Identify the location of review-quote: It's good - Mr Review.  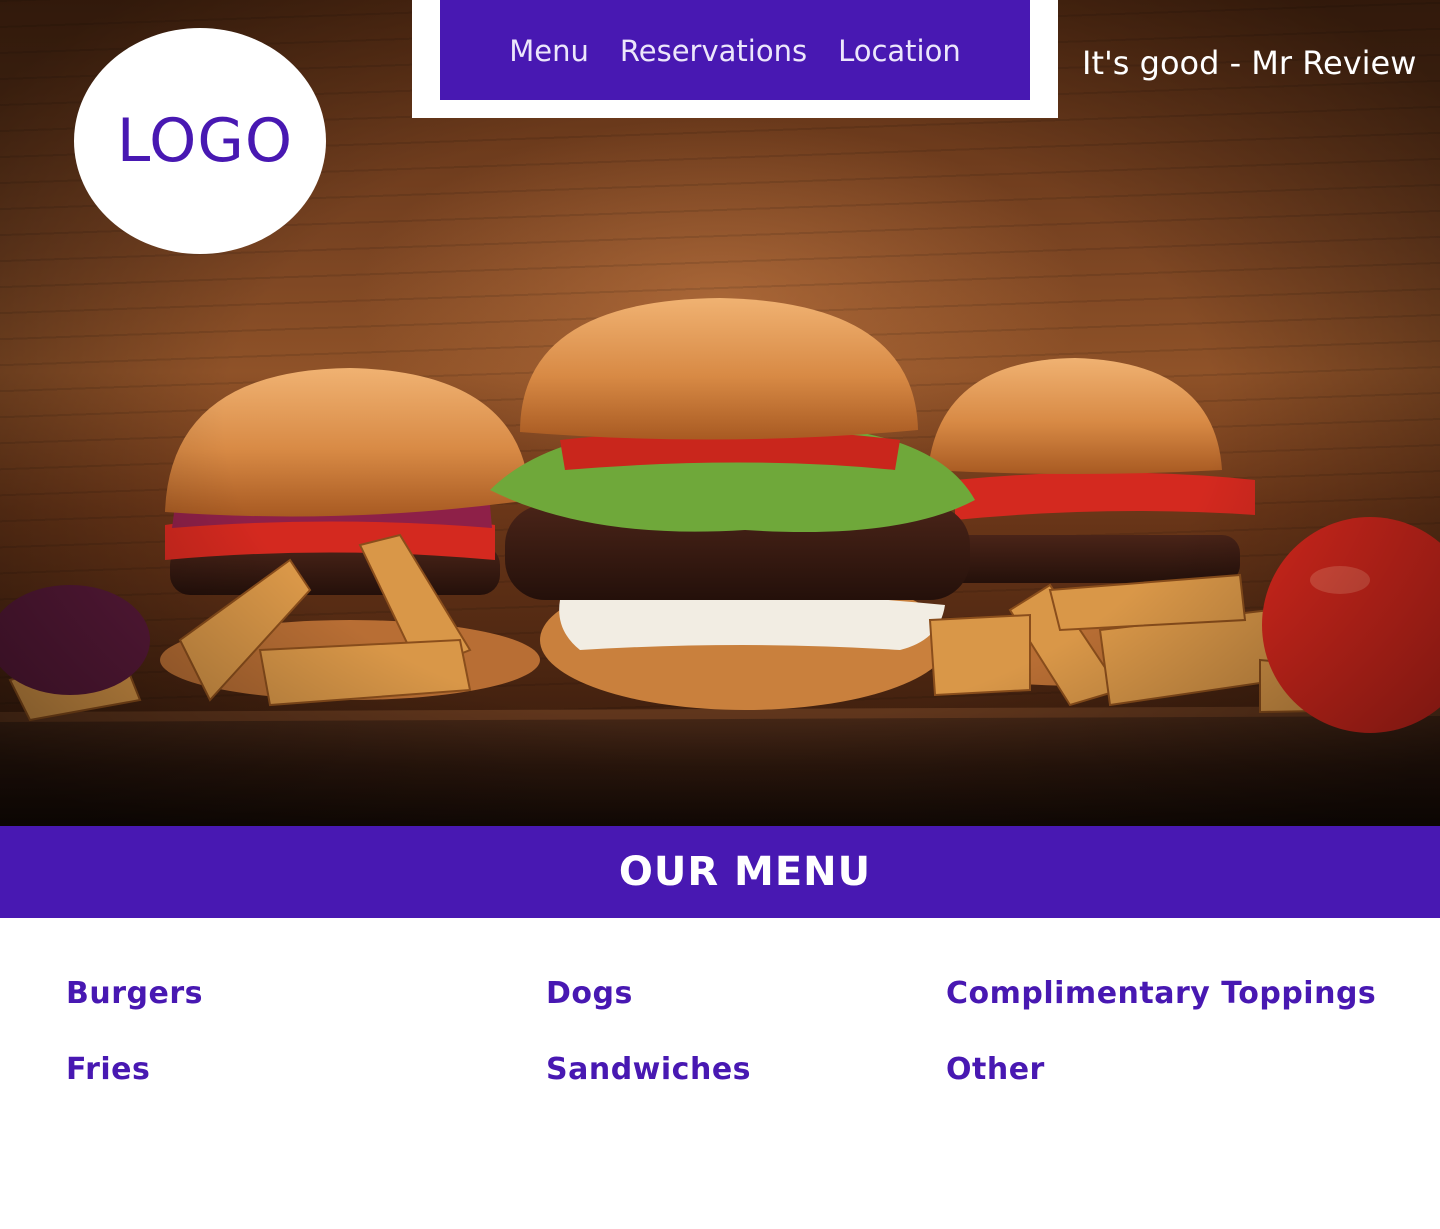
(1249, 63).